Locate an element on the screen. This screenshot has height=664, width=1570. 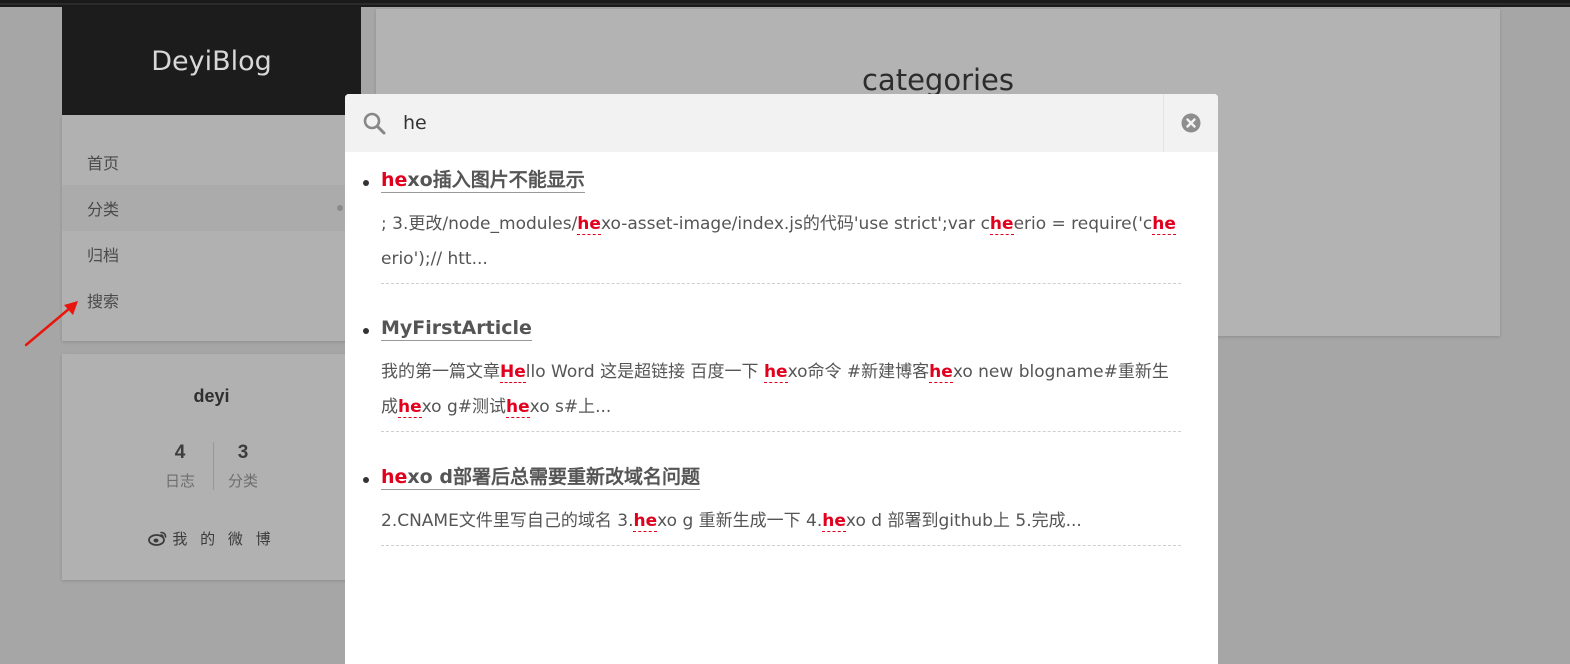
text-segment: MyFirstArticle is located at coordinates (456, 328).